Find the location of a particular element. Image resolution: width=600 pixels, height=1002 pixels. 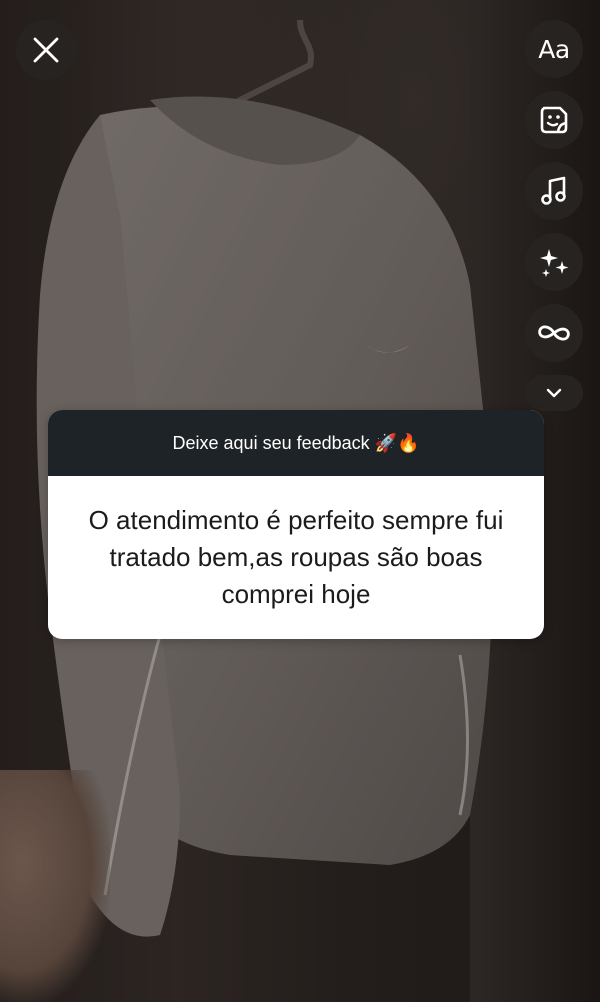

chevron-down-icon is located at coordinates (554, 393).